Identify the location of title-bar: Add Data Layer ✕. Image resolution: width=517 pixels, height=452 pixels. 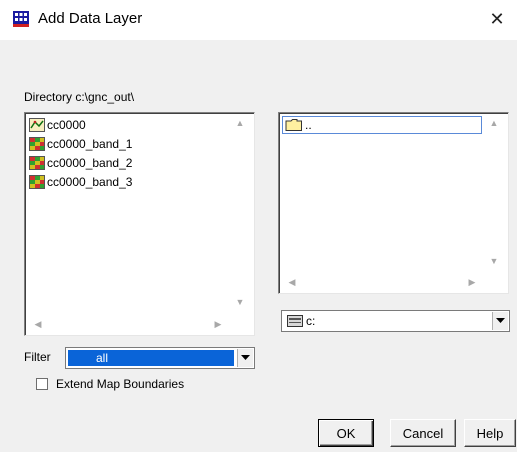
(258, 20).